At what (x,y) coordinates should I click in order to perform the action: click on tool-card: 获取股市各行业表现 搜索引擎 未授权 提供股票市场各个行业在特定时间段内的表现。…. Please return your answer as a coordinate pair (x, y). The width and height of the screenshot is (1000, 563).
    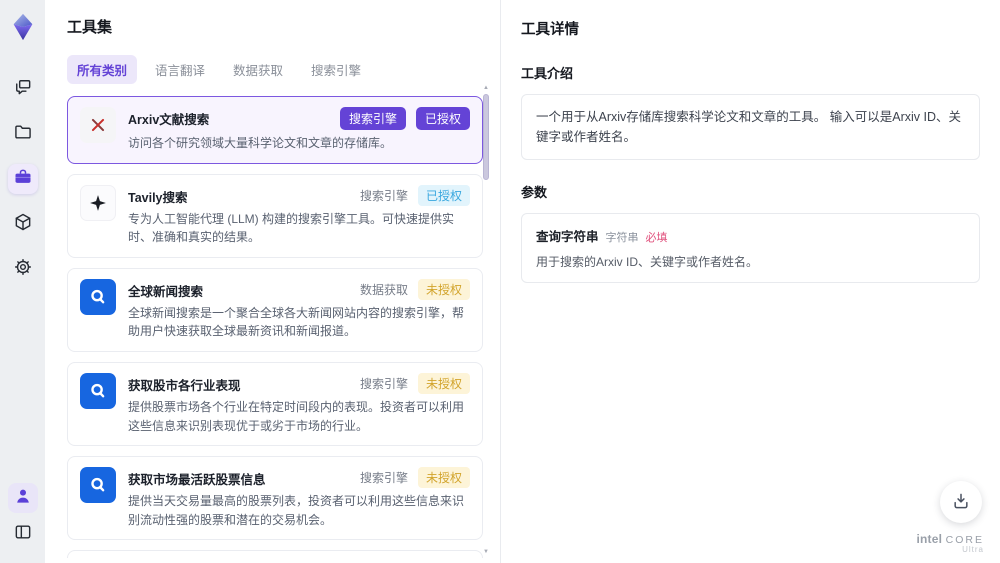
    Looking at the image, I should click on (275, 404).